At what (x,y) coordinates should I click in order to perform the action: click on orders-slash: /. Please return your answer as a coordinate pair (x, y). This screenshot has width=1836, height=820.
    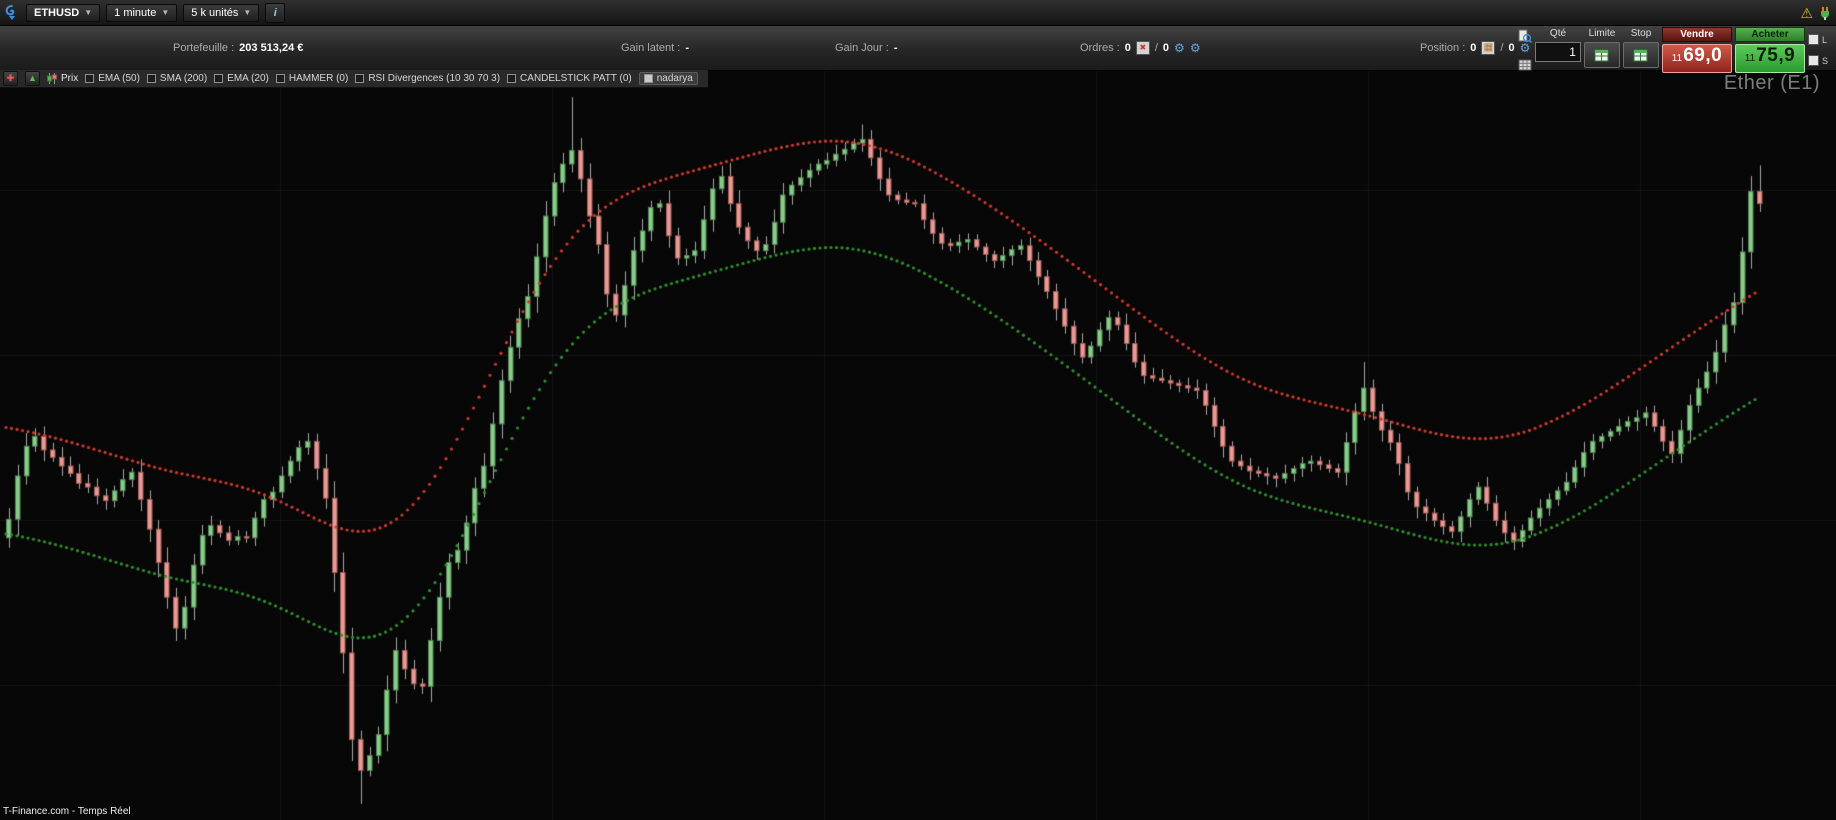
    Looking at the image, I should click on (1156, 48).